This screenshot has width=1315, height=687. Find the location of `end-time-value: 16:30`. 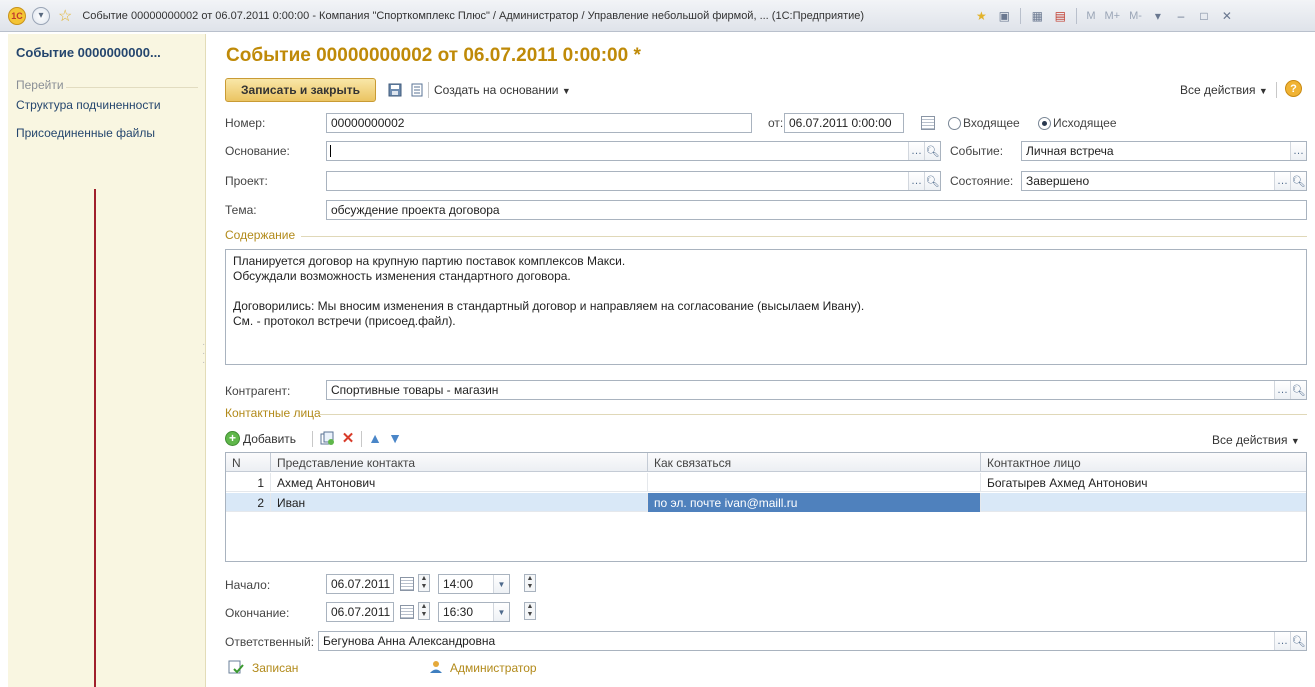

end-time-value: 16:30 is located at coordinates (458, 612).